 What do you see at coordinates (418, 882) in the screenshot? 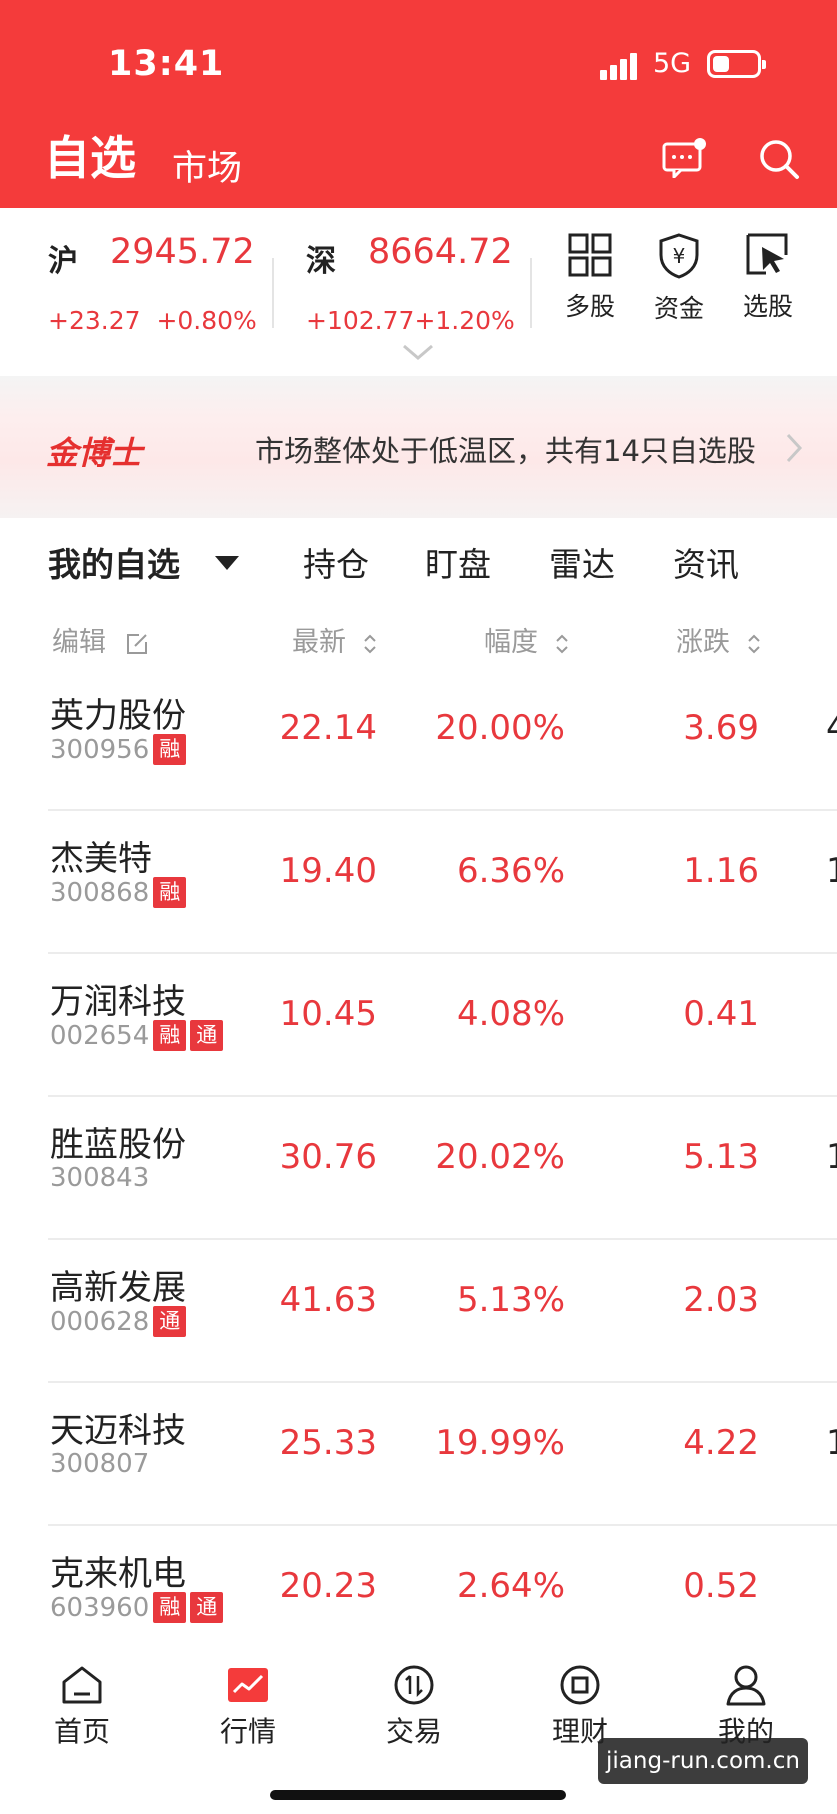
I see `stock-row: 杰美特 300868 融 19.40 6.36% 1.16 1` at bounding box center [418, 882].